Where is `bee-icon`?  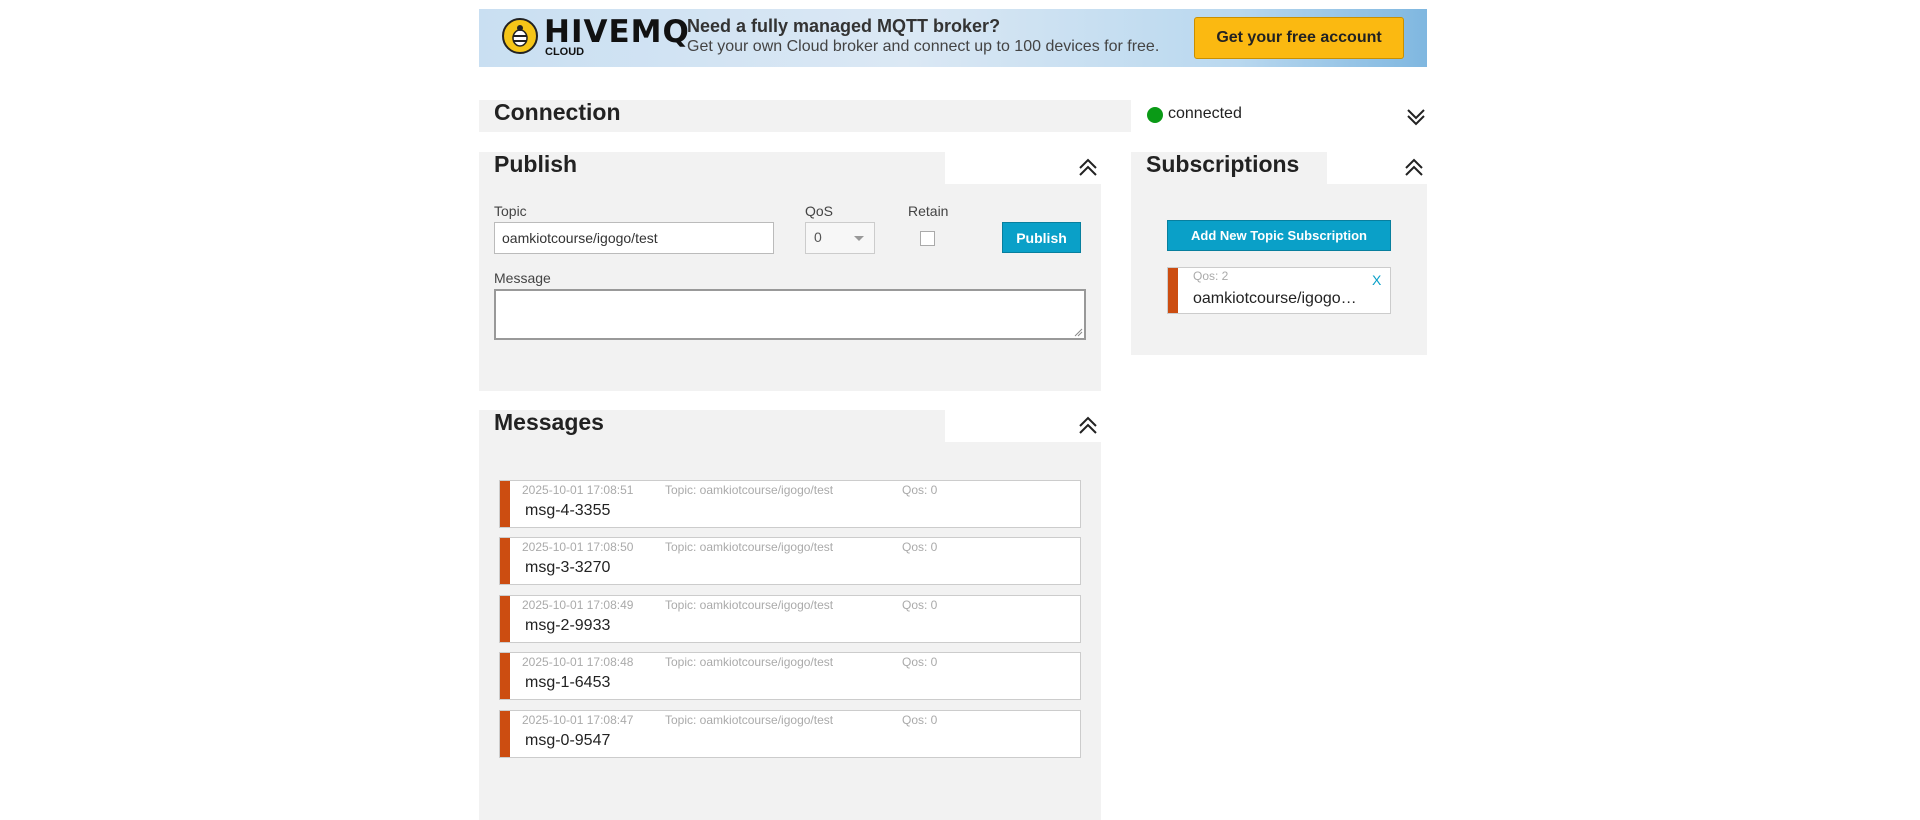 bee-icon is located at coordinates (520, 36).